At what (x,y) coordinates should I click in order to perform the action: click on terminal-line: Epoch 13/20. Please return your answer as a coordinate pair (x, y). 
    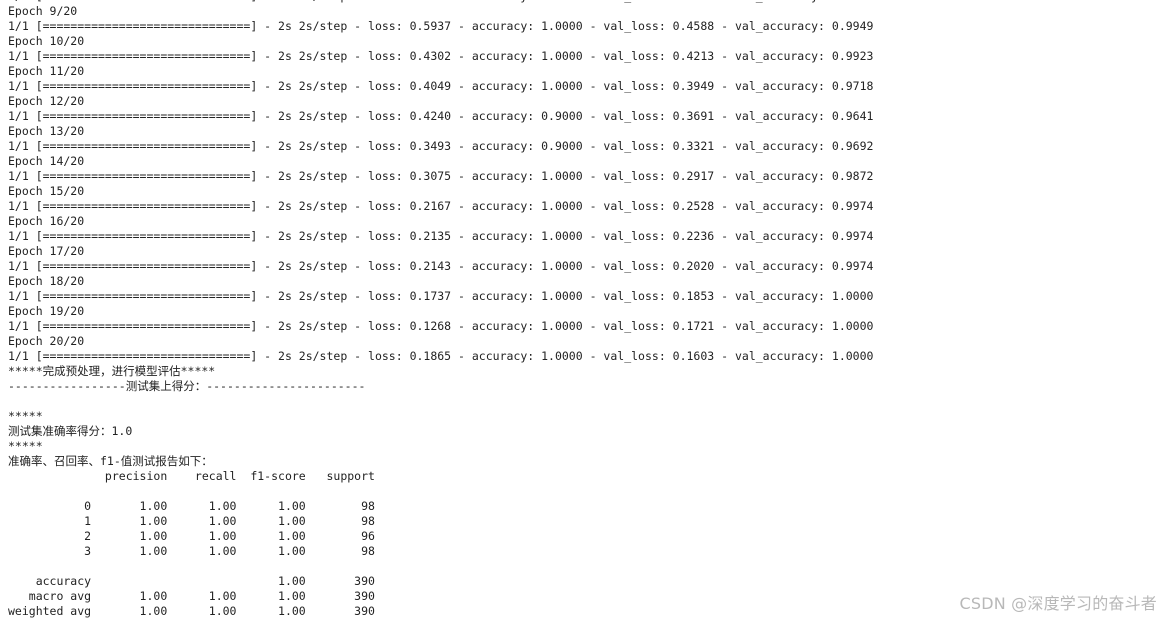
    Looking at the image, I should click on (46, 131).